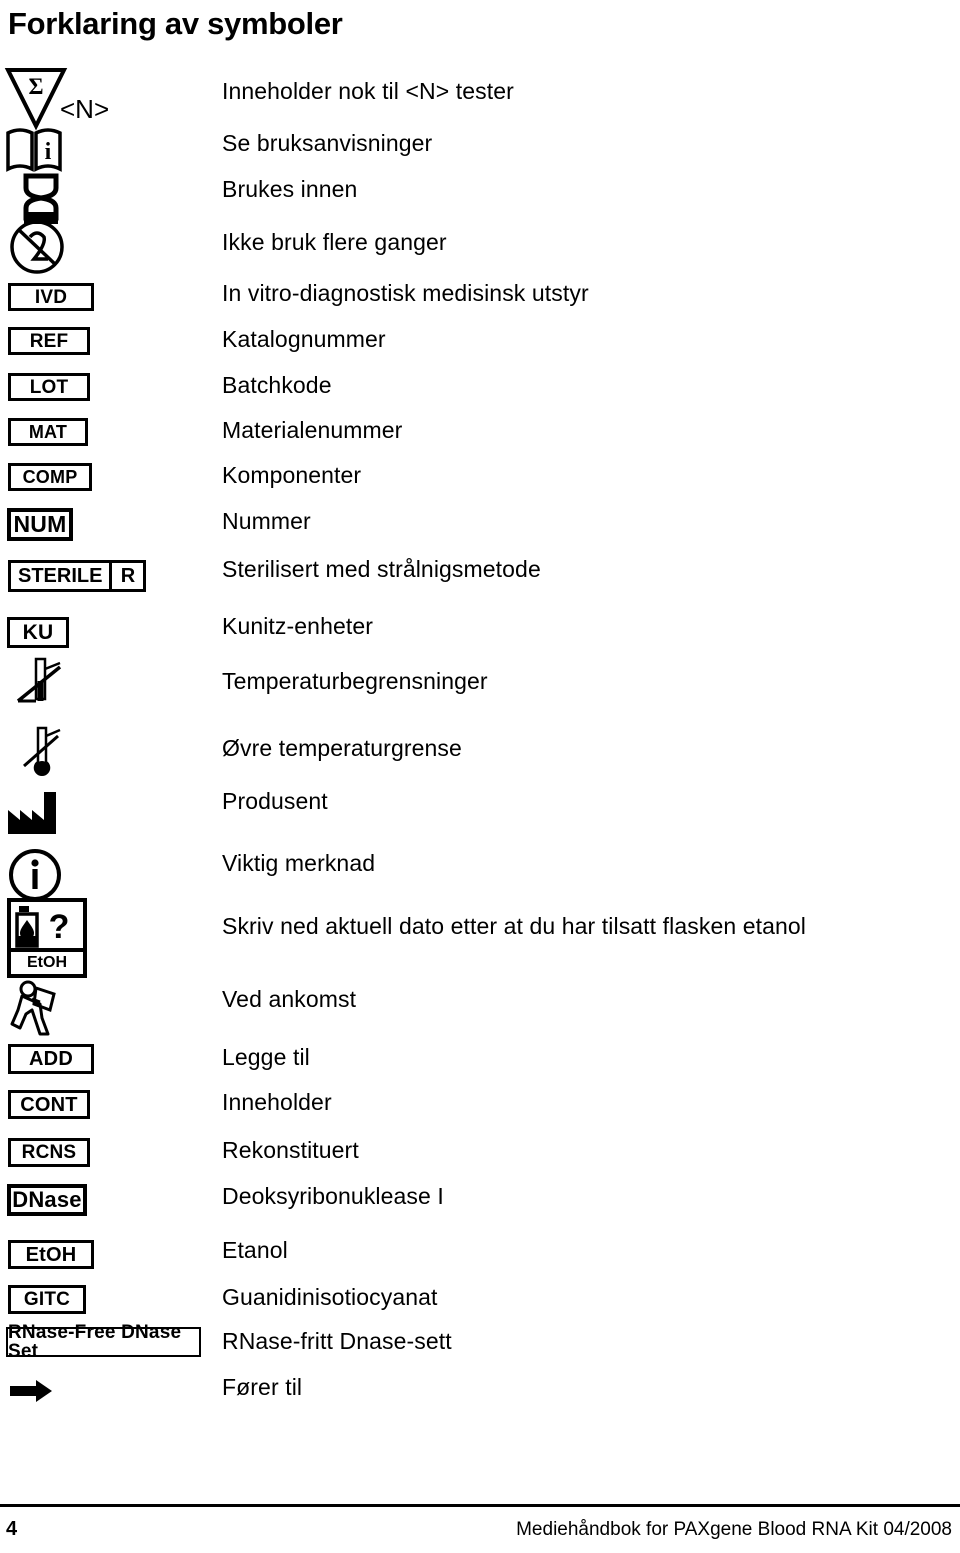 The image size is (960, 1553). I want to click on comp-box-icon: COMP, so click(50, 477).